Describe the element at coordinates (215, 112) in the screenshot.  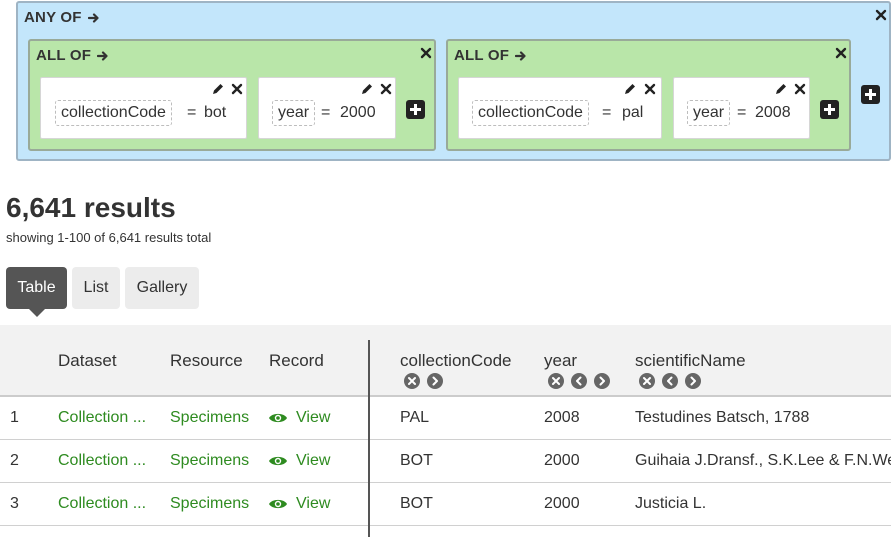
I see `term-value: bot` at that location.